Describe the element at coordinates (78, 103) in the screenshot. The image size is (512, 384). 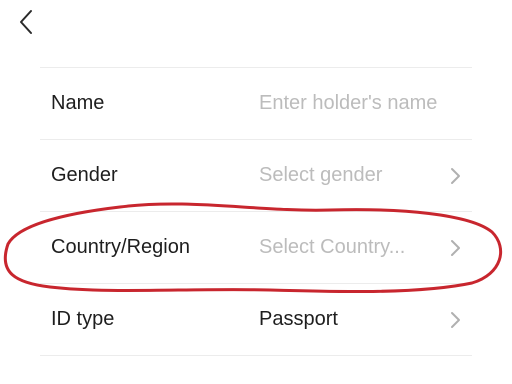
I see `name-label: Name` at that location.